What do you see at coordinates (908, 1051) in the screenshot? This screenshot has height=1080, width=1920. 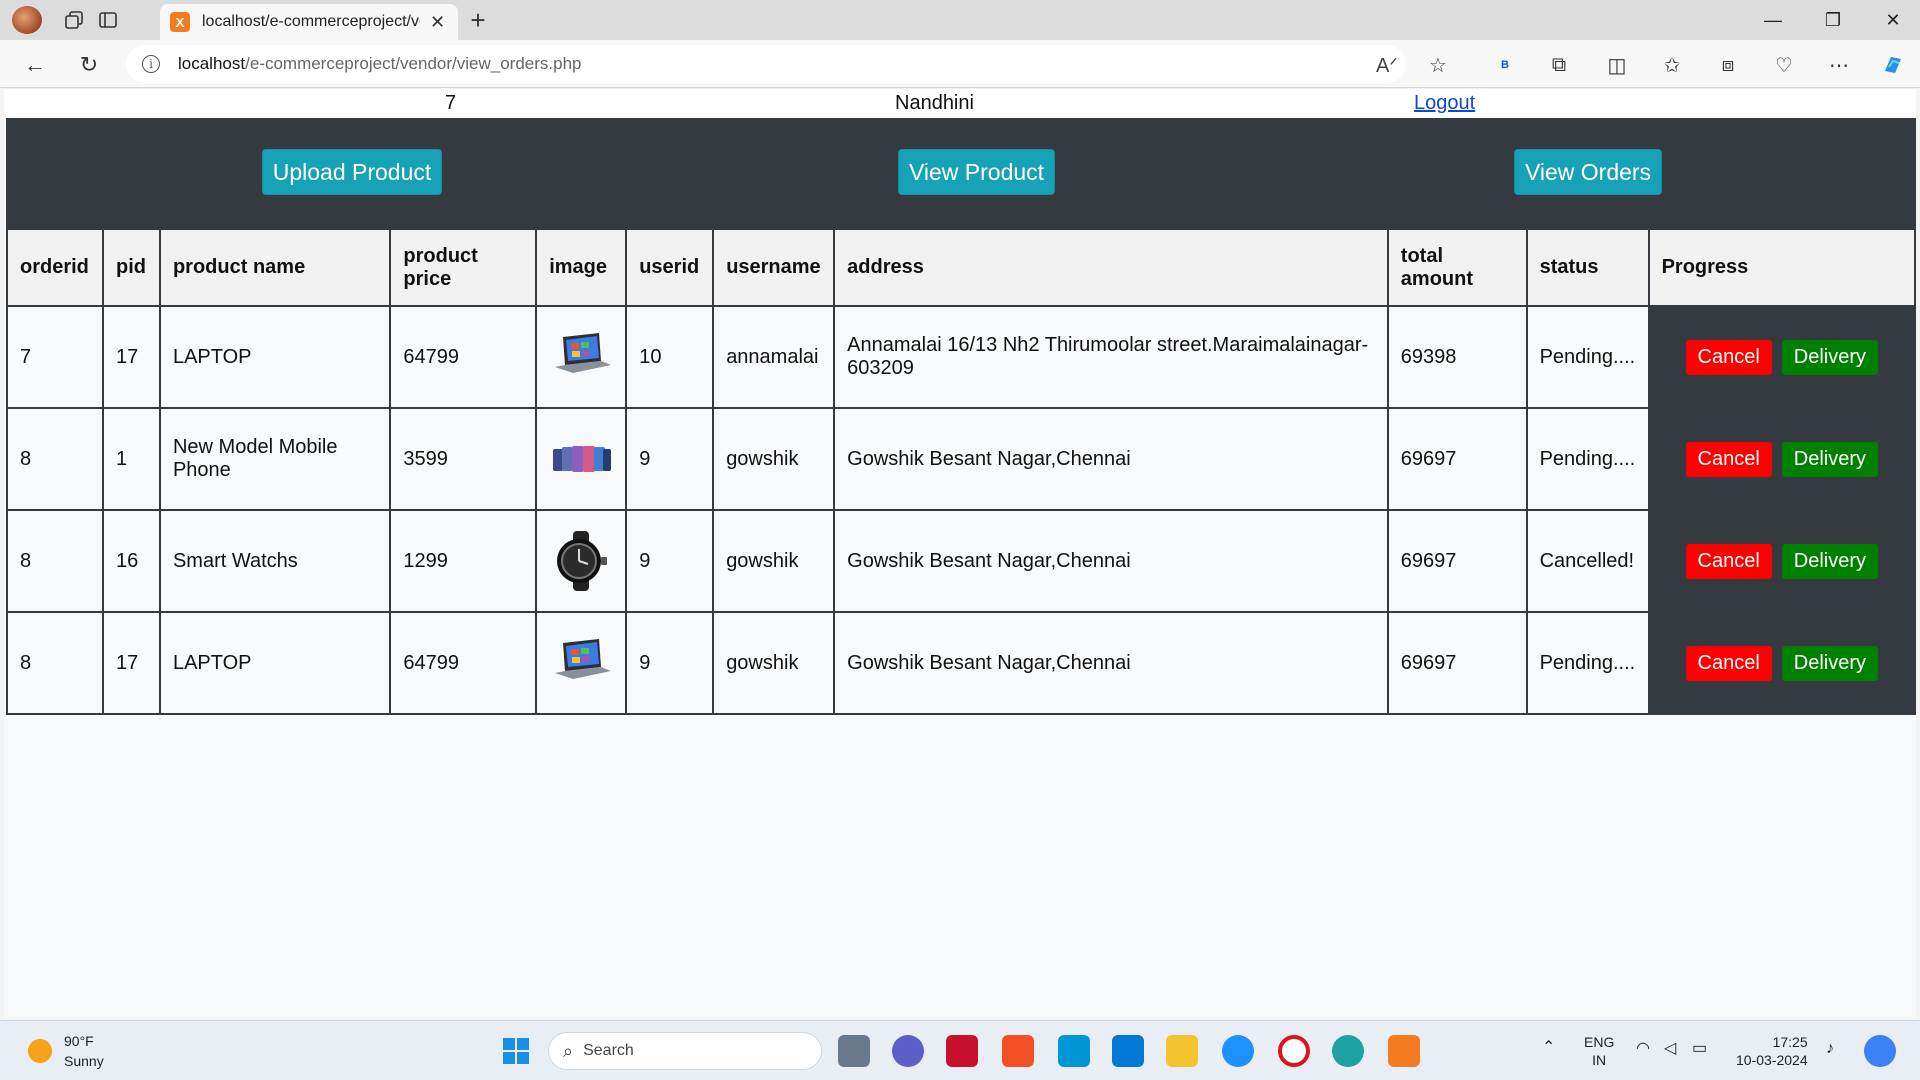 I see `teams-meet-icon` at bounding box center [908, 1051].